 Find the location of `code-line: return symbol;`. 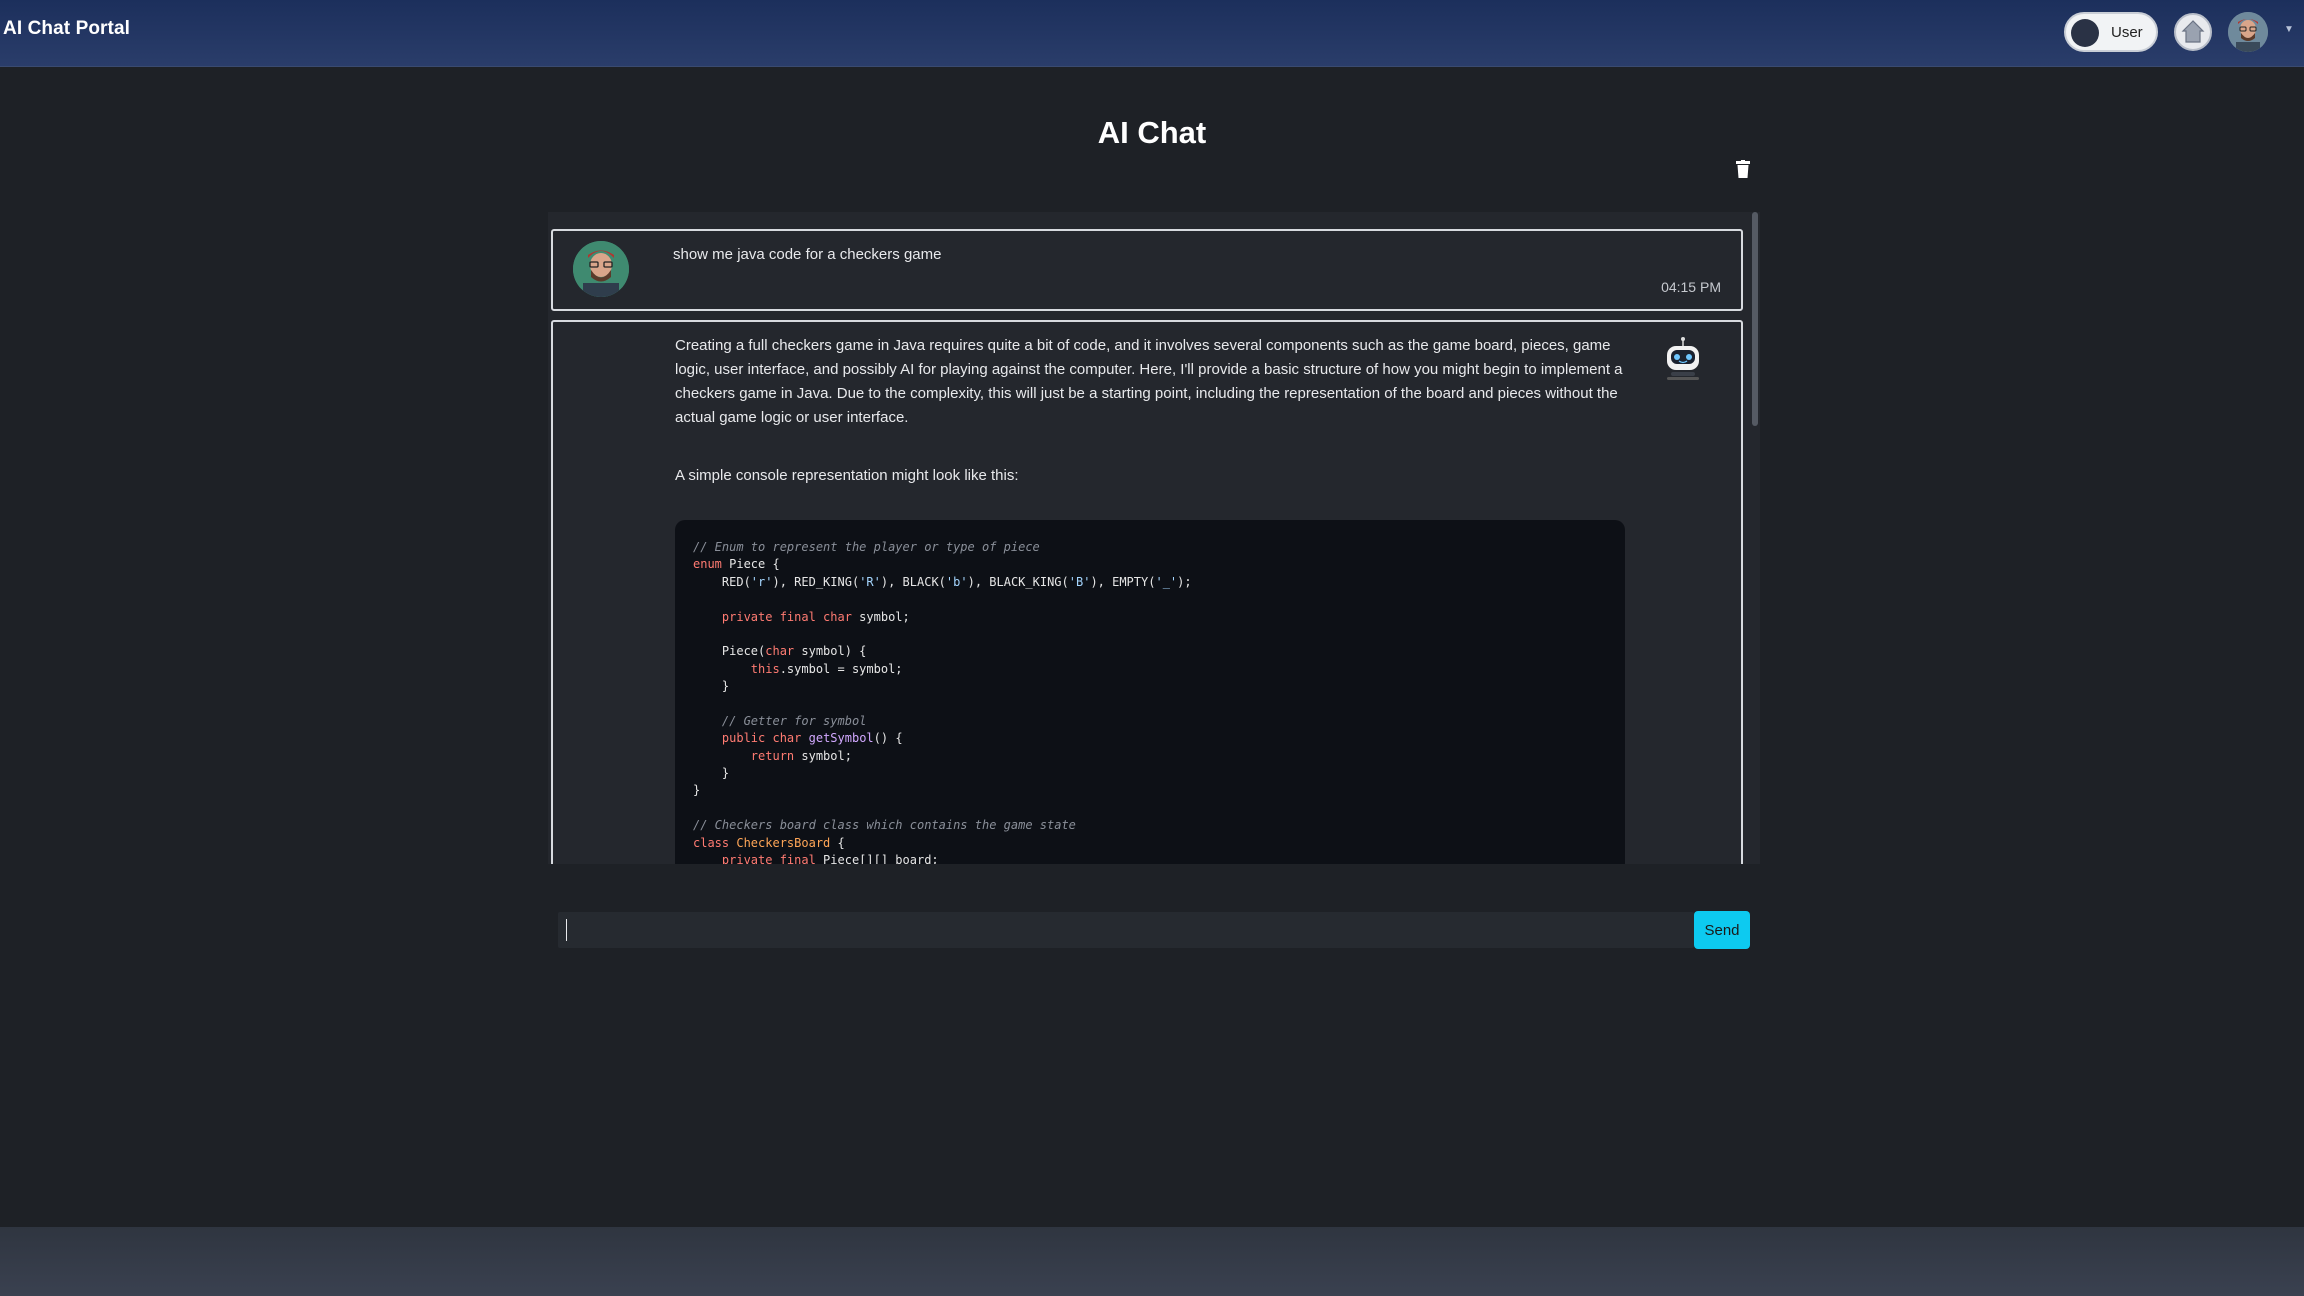

code-line: return symbol; is located at coordinates (801, 755).